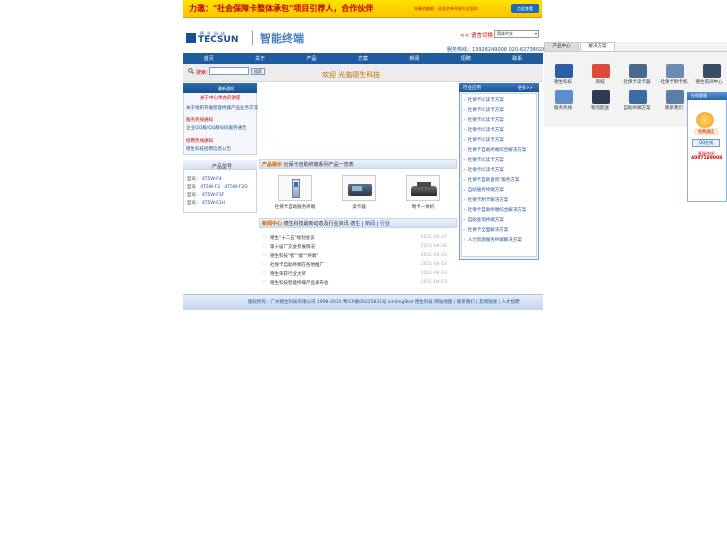 Image resolution: width=727 pixels, height=545 pixels. I want to click on news-item: :: 德生荣获行业大奖 2011-04-13, so click(356, 275).